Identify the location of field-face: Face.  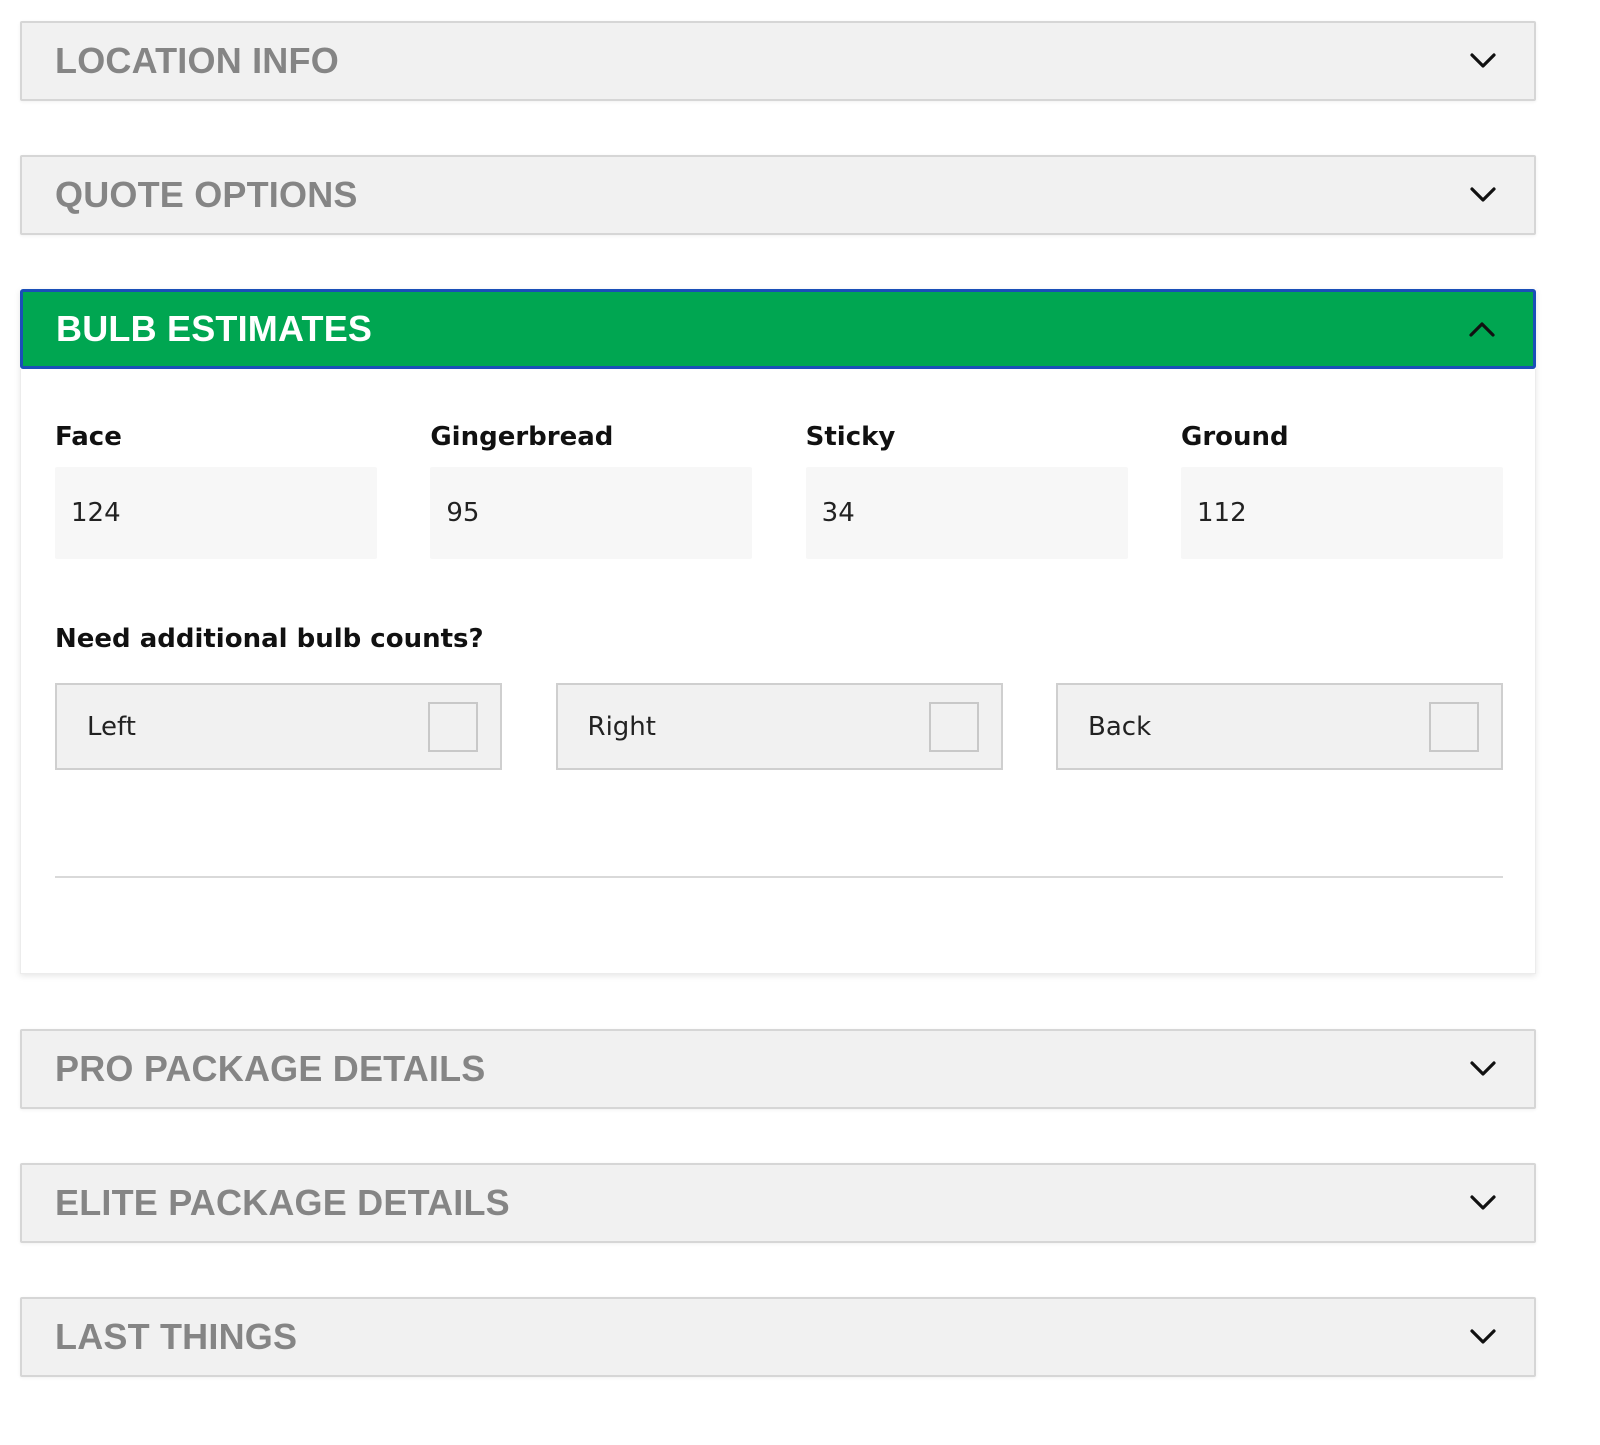
(216, 489).